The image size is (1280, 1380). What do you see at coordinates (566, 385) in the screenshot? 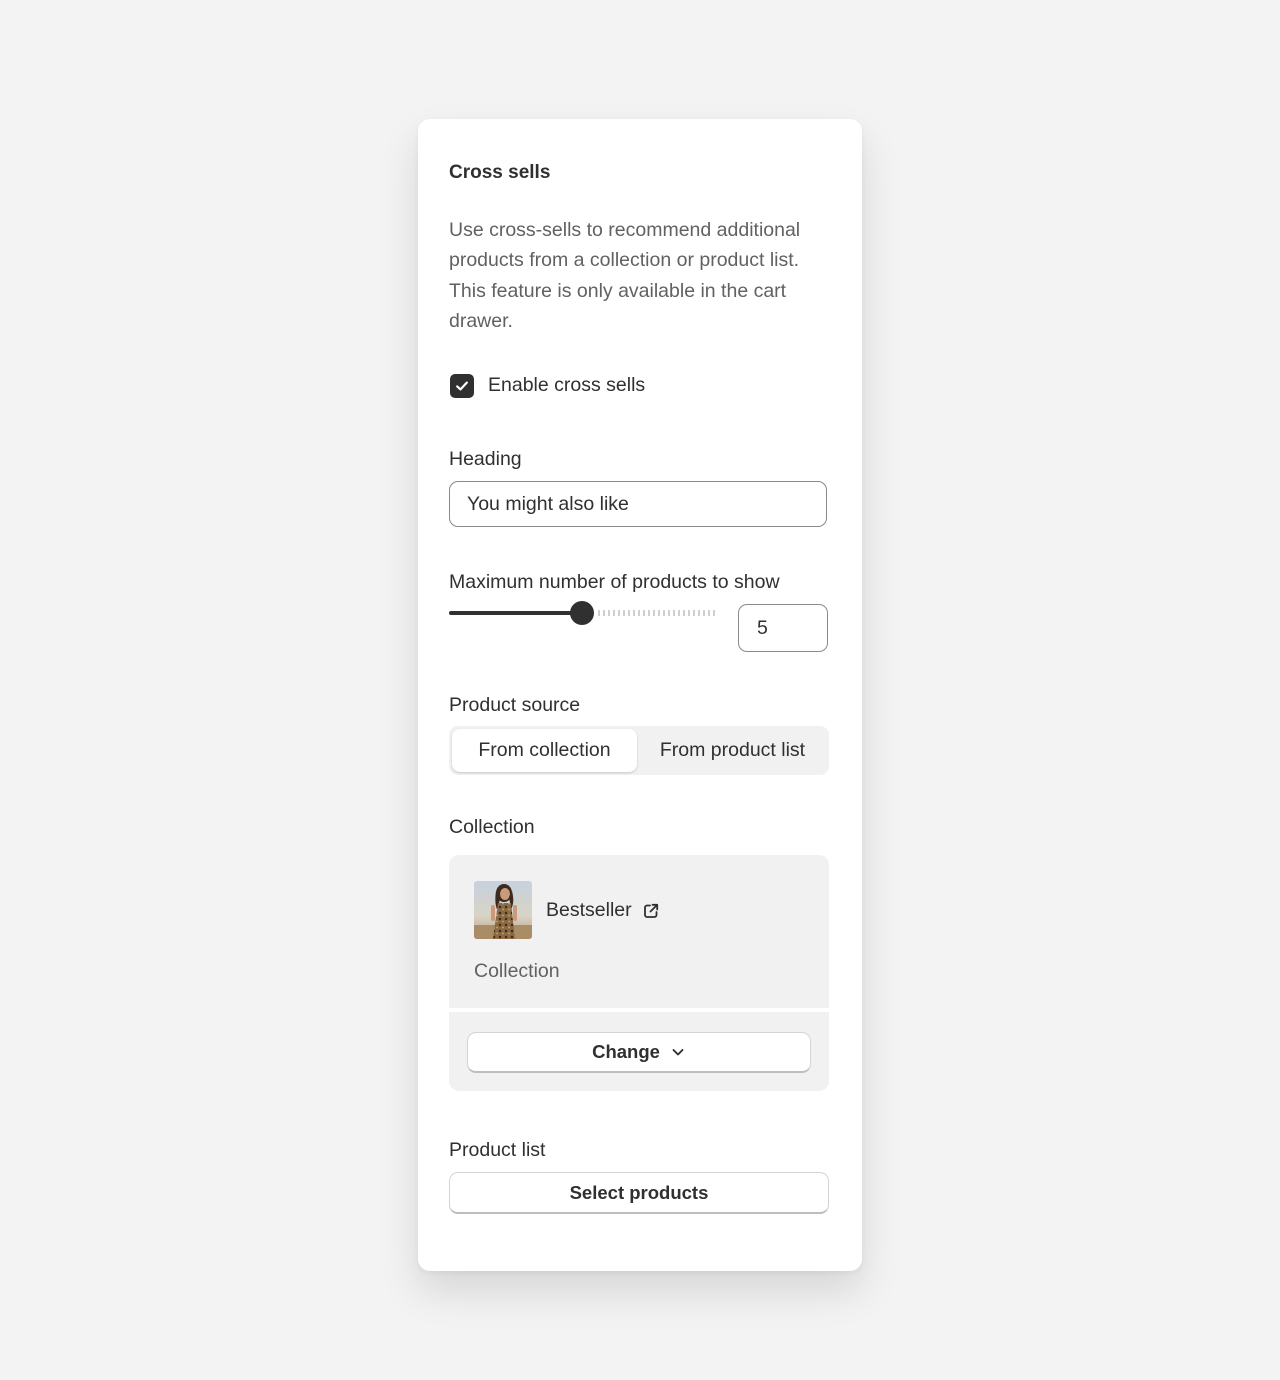
I see `enable-cross-sells-label: Enable cross sells` at bounding box center [566, 385].